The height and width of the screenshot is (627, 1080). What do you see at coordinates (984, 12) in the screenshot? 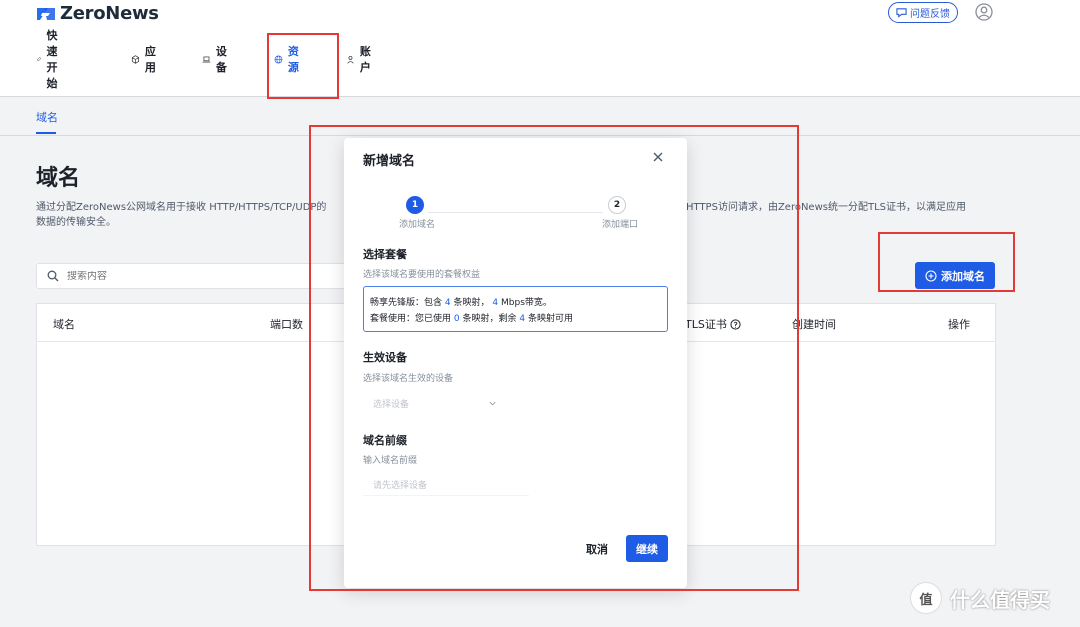
I see `user-avatar-icon` at bounding box center [984, 12].